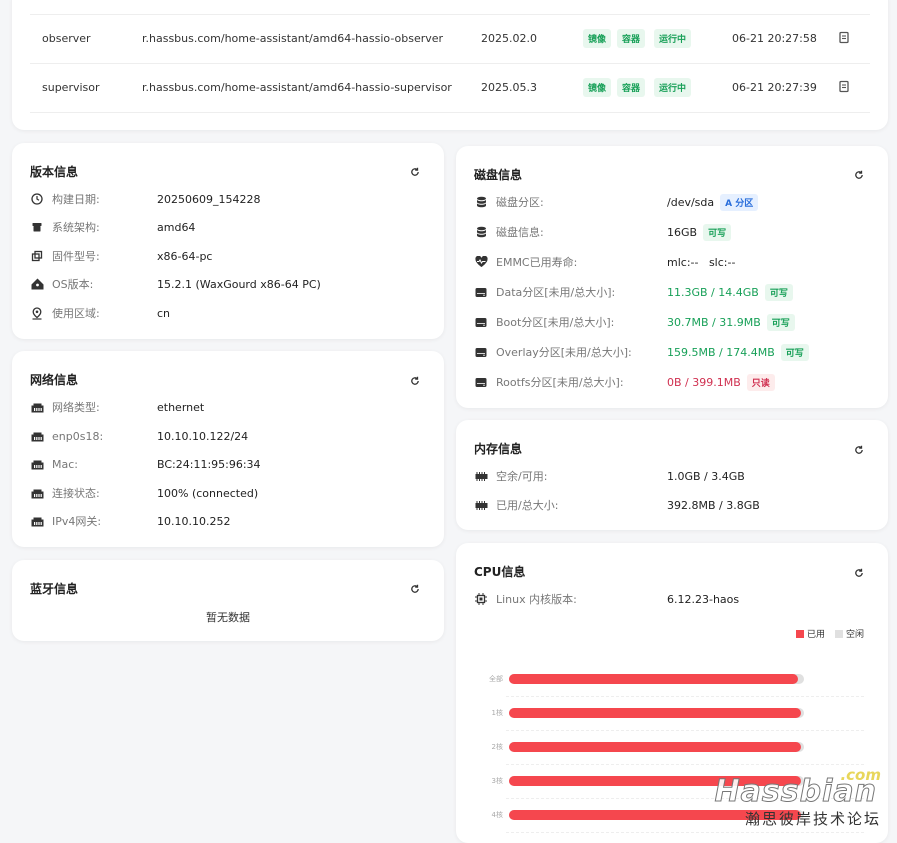  I want to click on arch-value: amd64, so click(176, 227).